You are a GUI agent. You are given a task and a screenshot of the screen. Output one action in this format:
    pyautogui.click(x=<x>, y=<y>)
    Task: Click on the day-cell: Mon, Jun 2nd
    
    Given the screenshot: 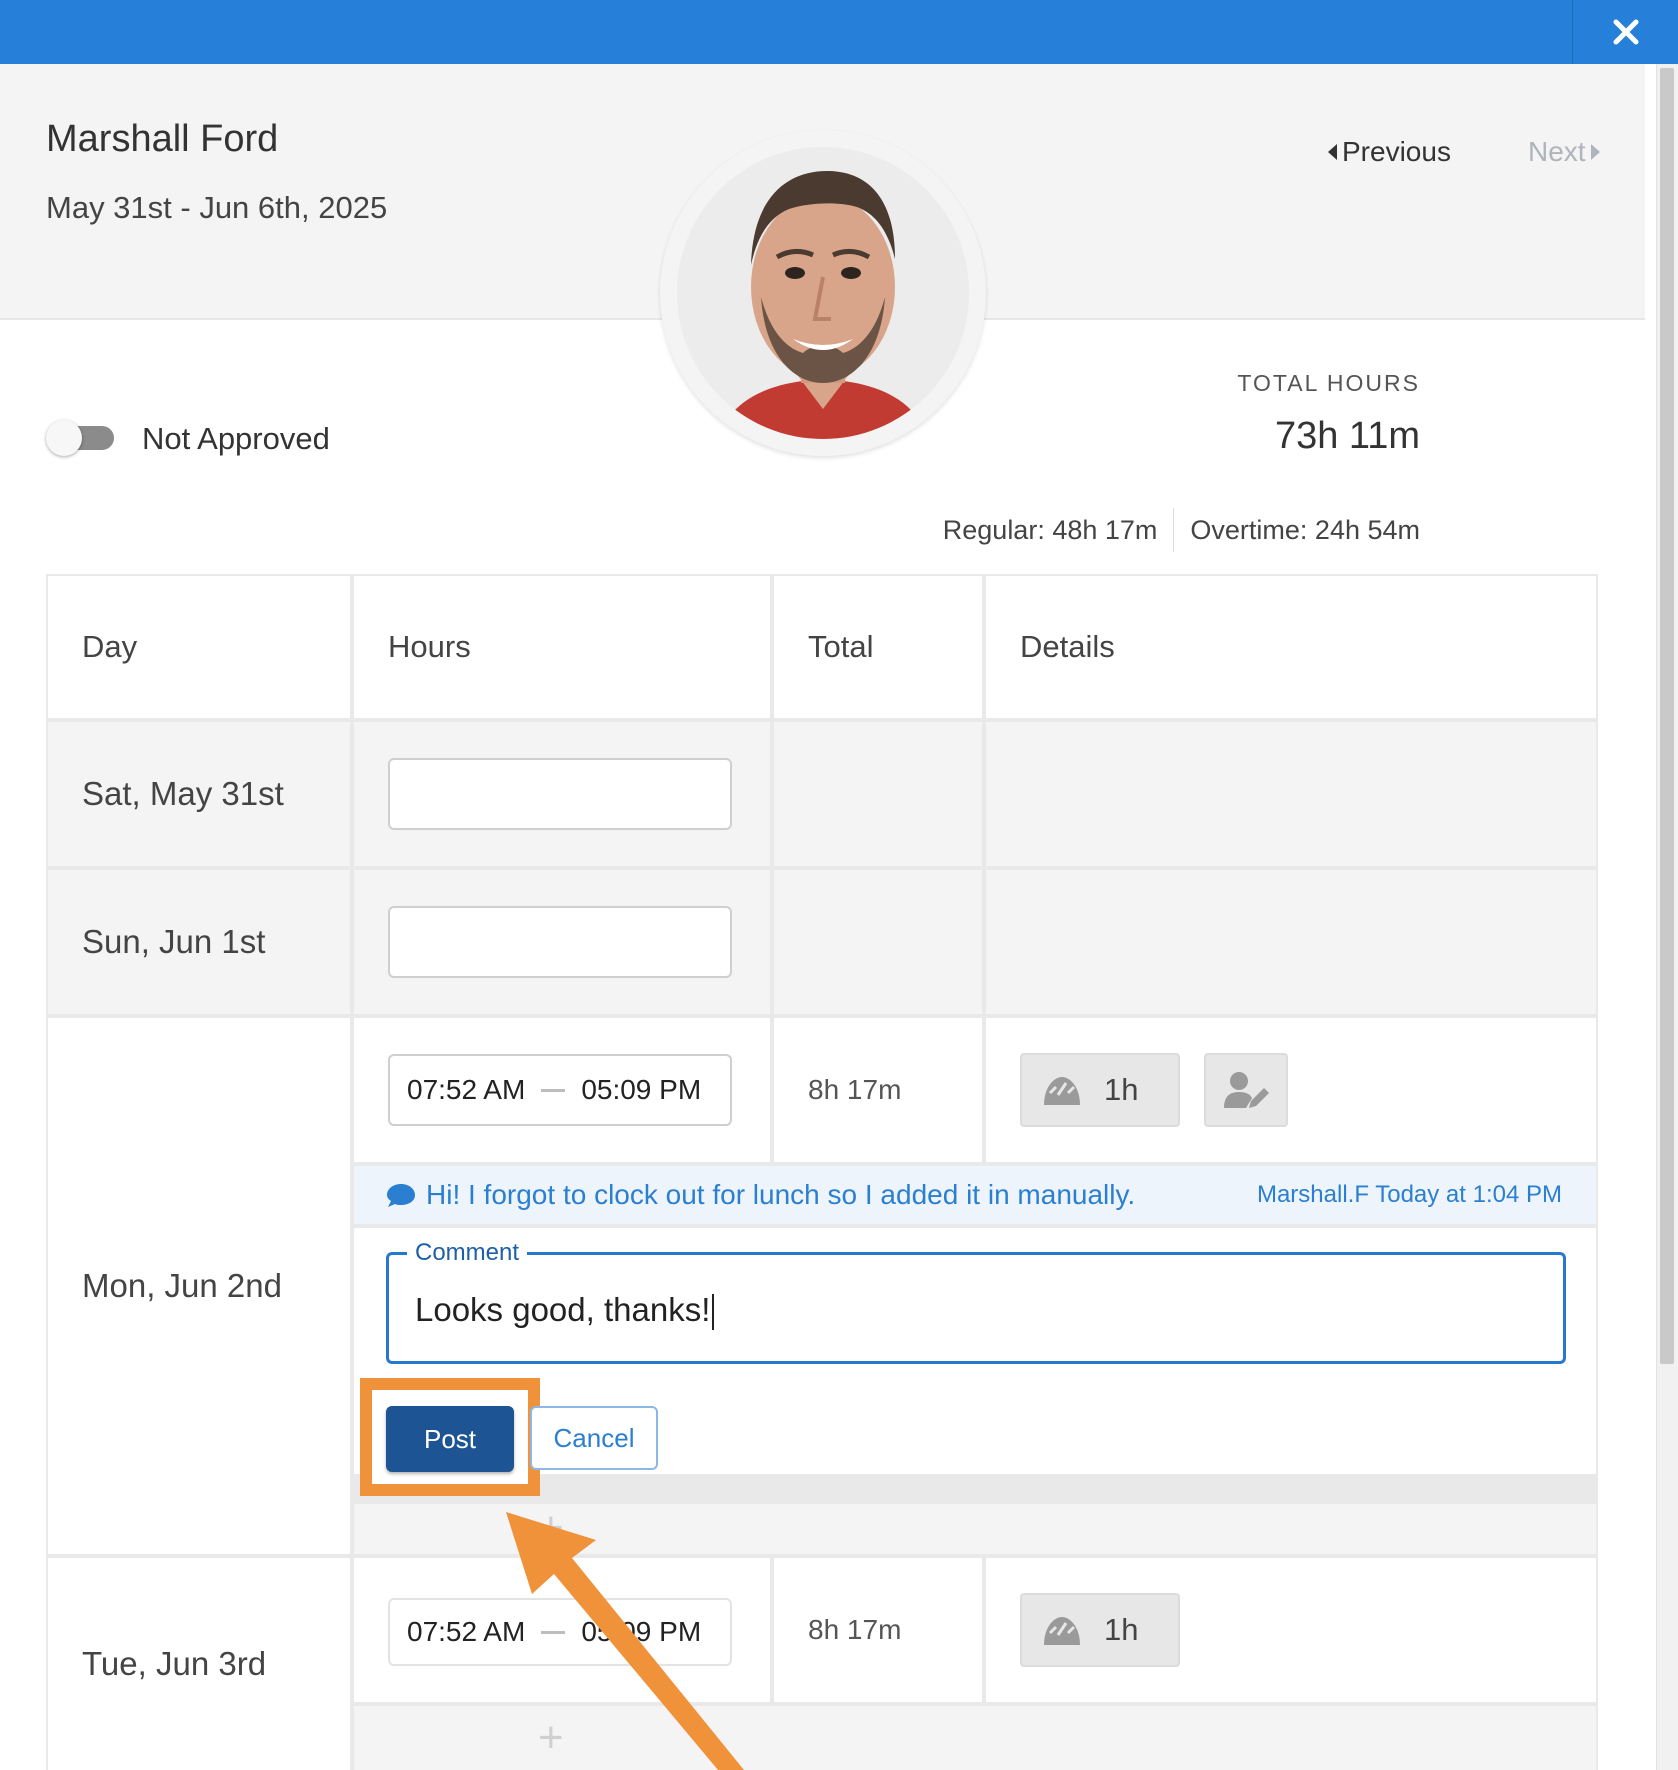 What is the action you would take?
    pyautogui.click(x=199, y=1286)
    